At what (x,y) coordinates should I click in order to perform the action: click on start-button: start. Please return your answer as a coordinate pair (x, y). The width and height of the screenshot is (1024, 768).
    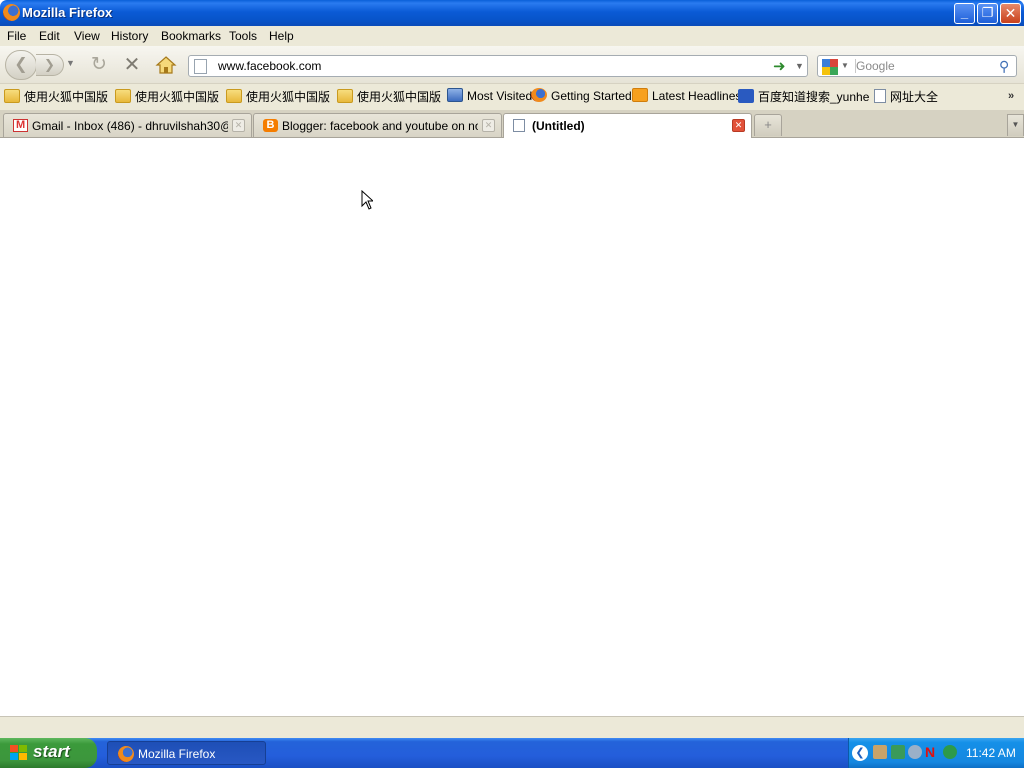
    Looking at the image, I should click on (48, 753).